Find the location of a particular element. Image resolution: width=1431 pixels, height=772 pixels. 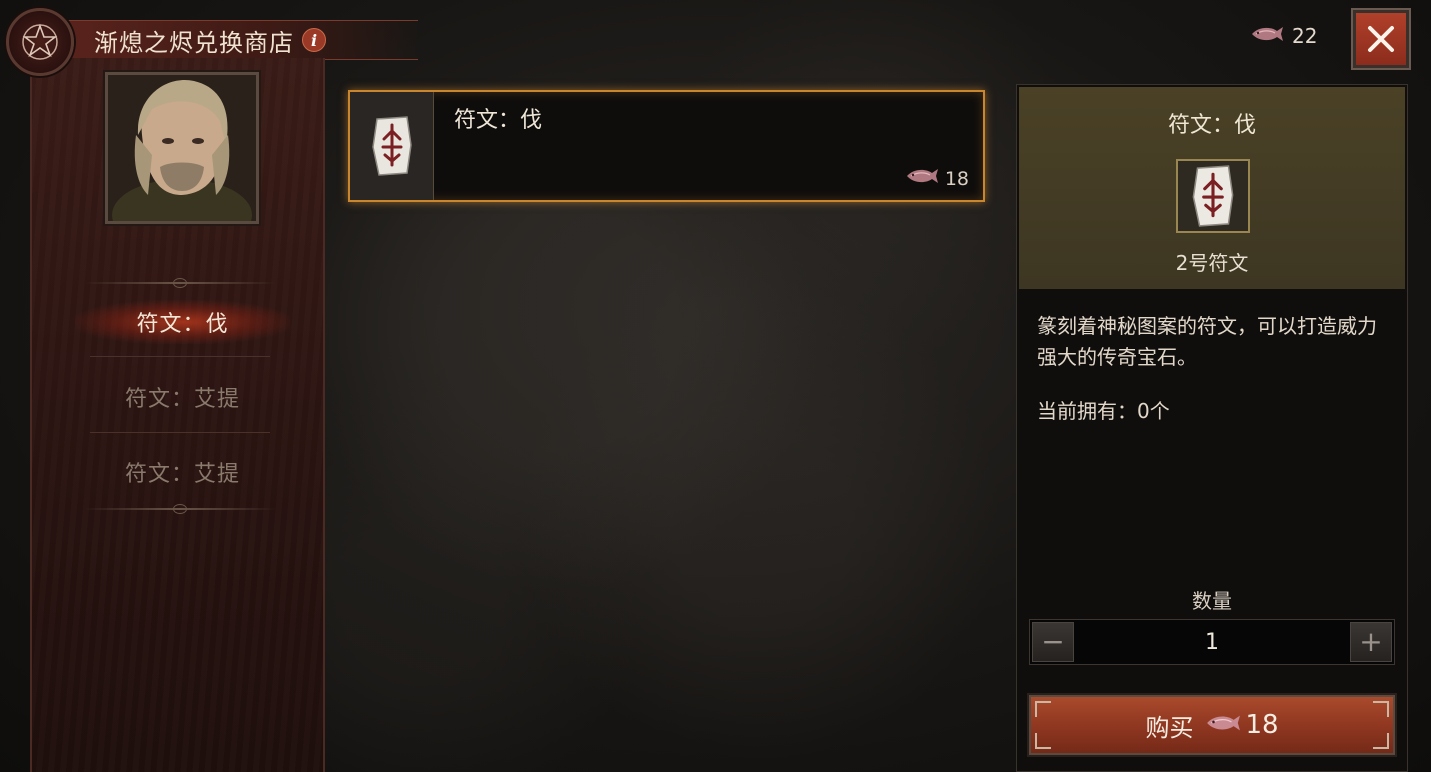

buy-price-value: 18 is located at coordinates (1262, 725).